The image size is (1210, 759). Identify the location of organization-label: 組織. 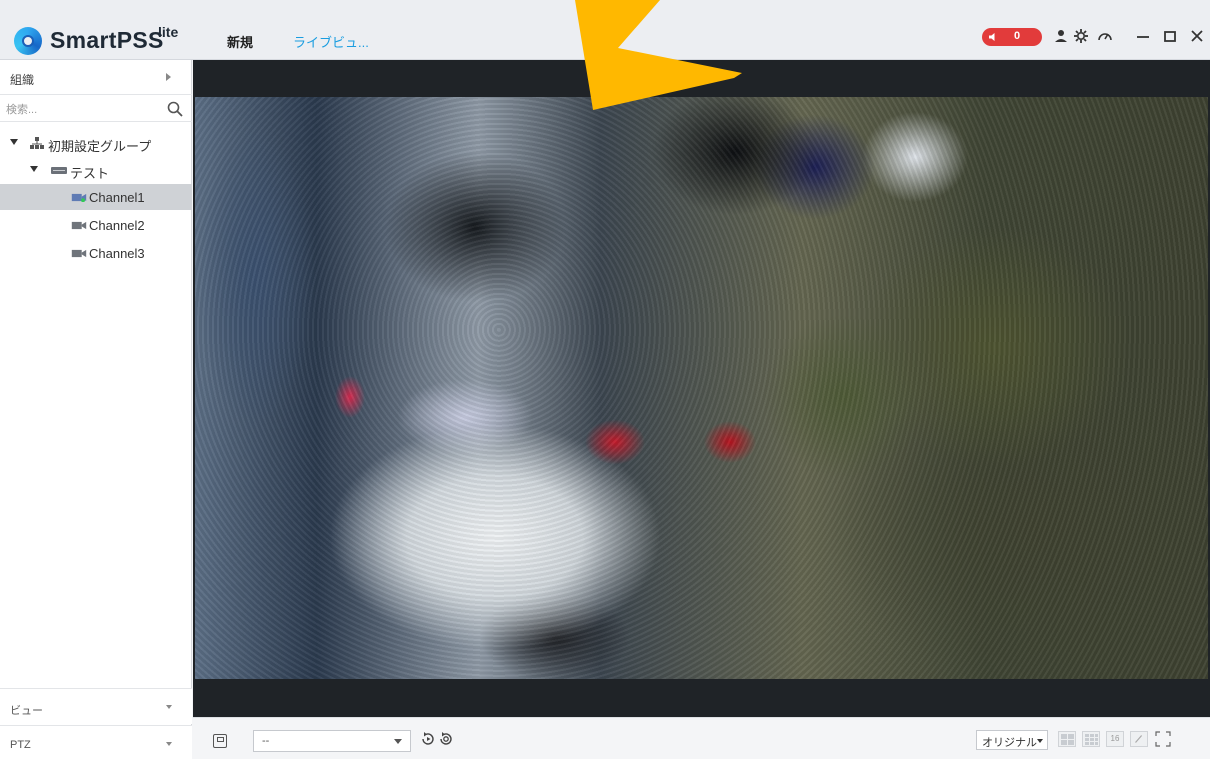
(22, 80).